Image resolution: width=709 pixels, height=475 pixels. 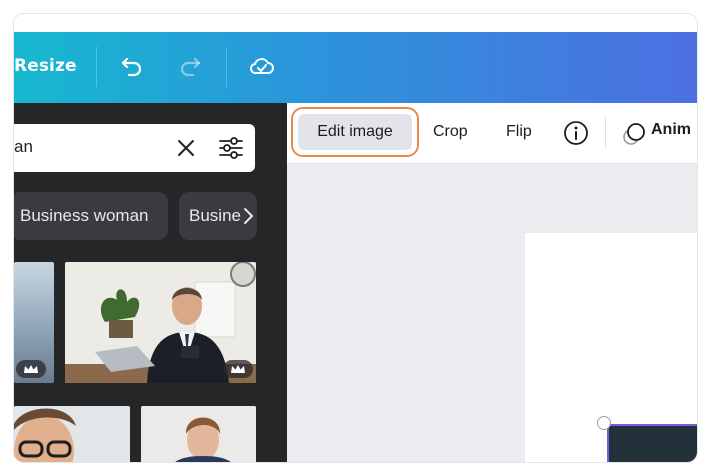 I want to click on edit-image-button: Edit image, so click(x=355, y=132).